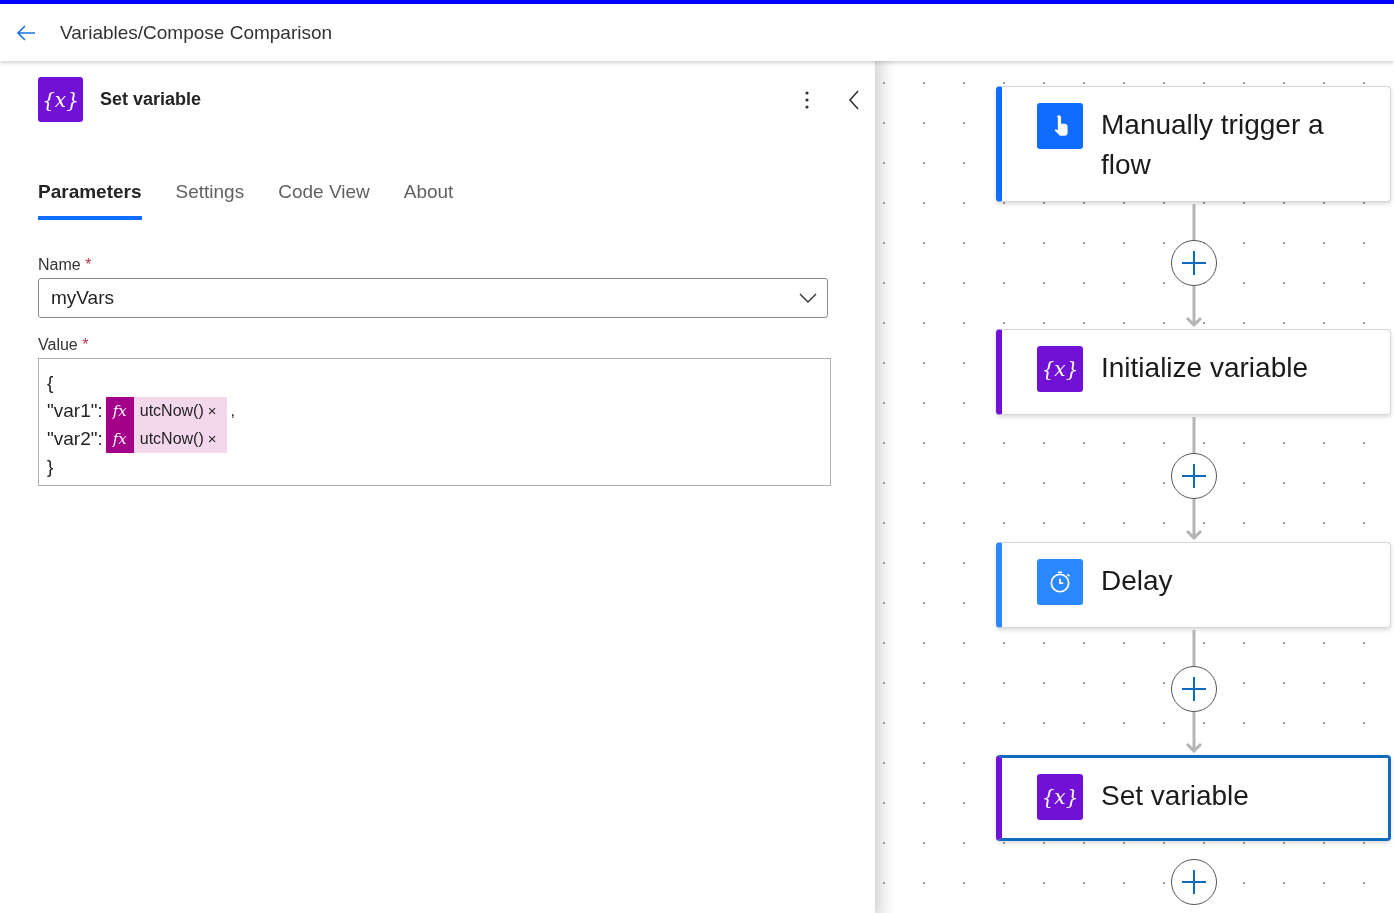 The width and height of the screenshot is (1394, 913). What do you see at coordinates (196, 32) in the screenshot?
I see `flow-title: Variables/Compose Comparison` at bounding box center [196, 32].